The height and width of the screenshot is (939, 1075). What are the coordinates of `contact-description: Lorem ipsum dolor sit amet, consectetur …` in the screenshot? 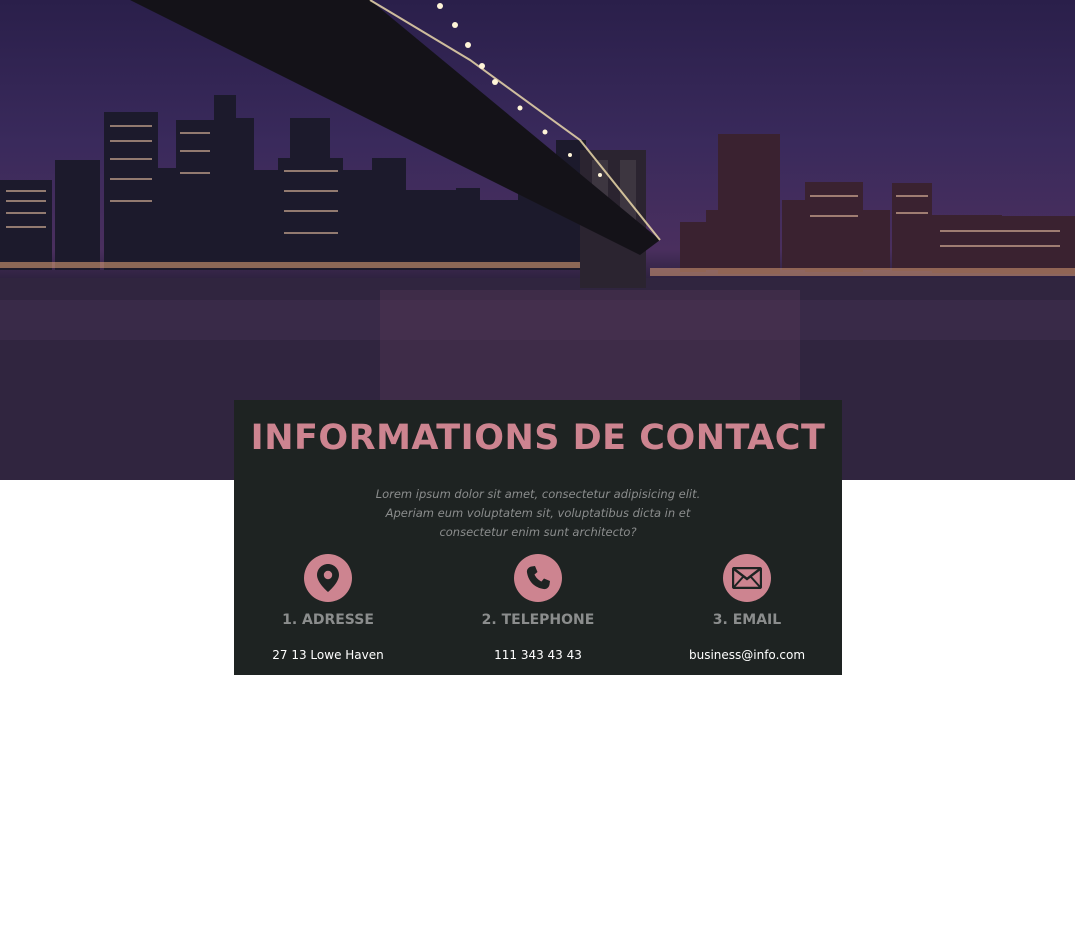 It's located at (538, 513).